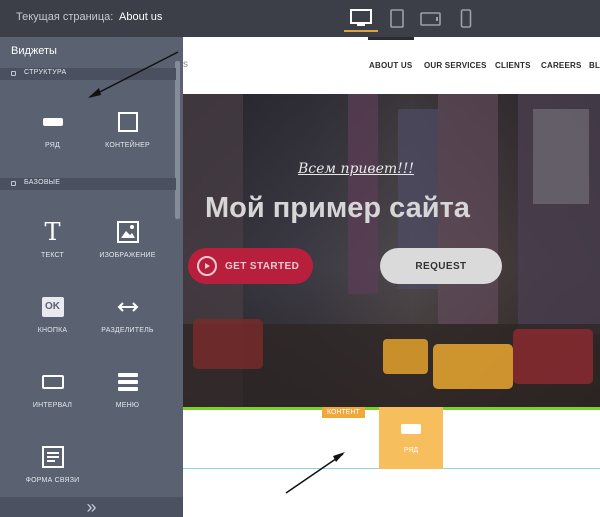 Image resolution: width=600 pixels, height=517 pixels. Describe the element at coordinates (411, 450) in the screenshot. I see `dropped-row-label: РЯД` at that location.